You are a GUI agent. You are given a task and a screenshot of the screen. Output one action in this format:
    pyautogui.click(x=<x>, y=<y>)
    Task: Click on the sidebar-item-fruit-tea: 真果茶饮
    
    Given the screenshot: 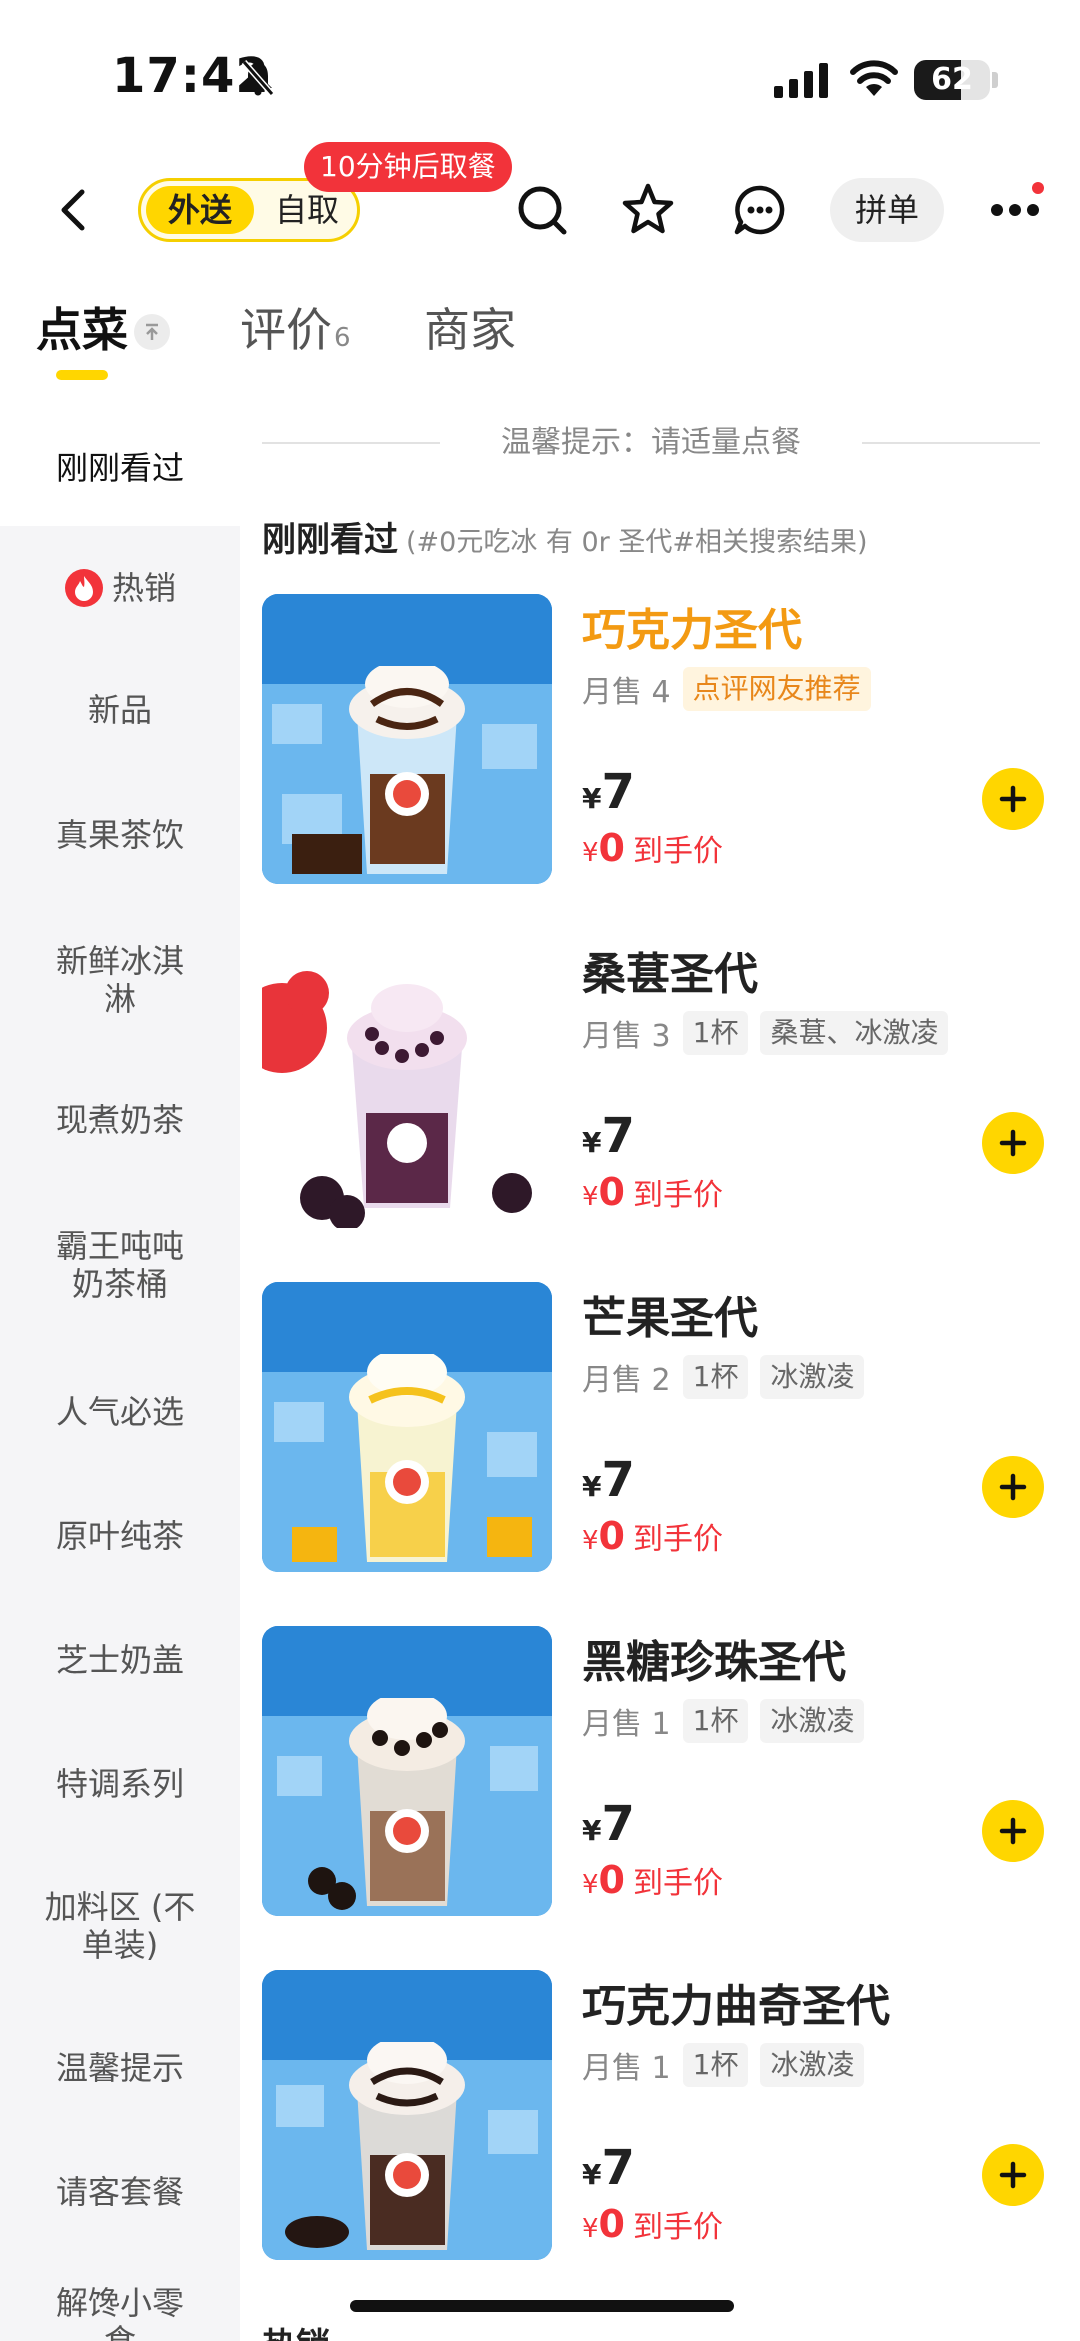 What is the action you would take?
    pyautogui.click(x=120, y=835)
    